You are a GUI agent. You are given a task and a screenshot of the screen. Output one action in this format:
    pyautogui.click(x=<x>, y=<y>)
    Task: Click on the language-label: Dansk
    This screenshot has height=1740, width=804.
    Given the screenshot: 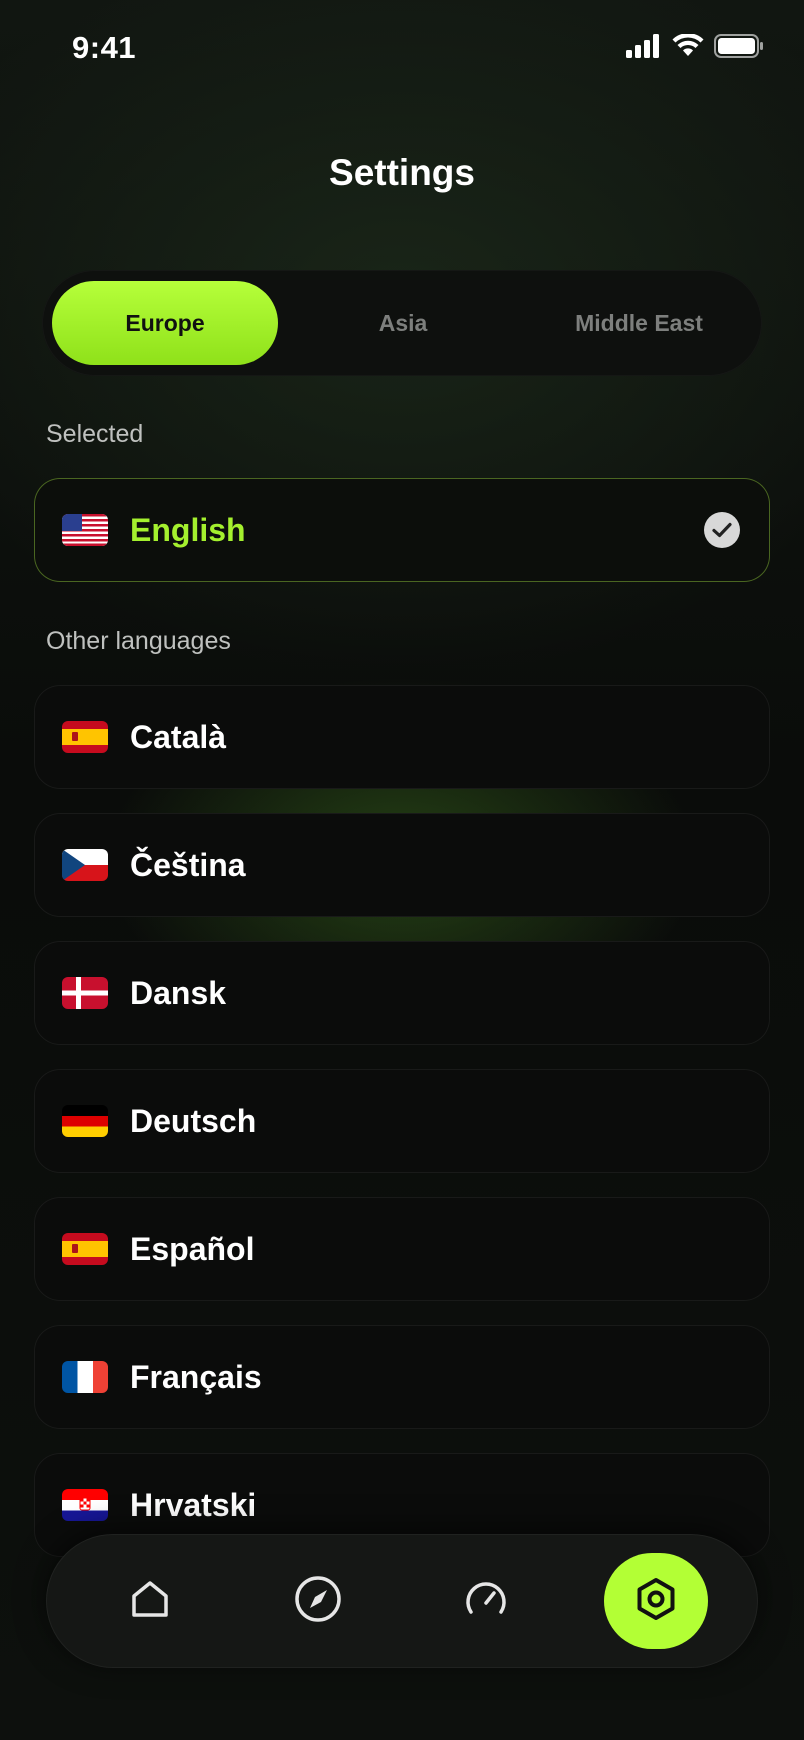 What is the action you would take?
    pyautogui.click(x=178, y=992)
    